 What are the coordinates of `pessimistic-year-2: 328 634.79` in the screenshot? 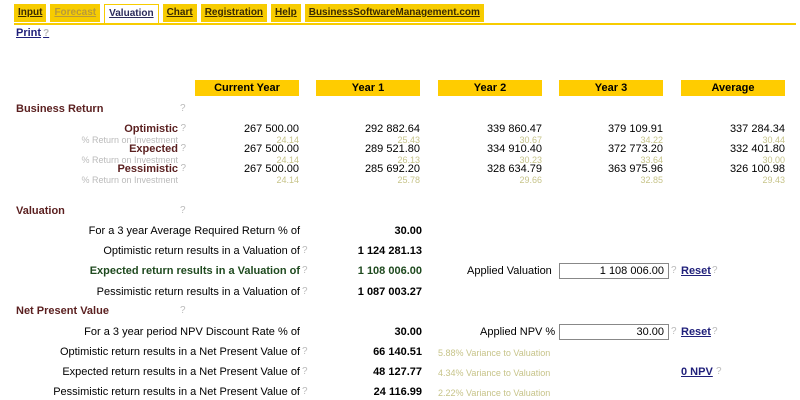 It's located at (514, 169).